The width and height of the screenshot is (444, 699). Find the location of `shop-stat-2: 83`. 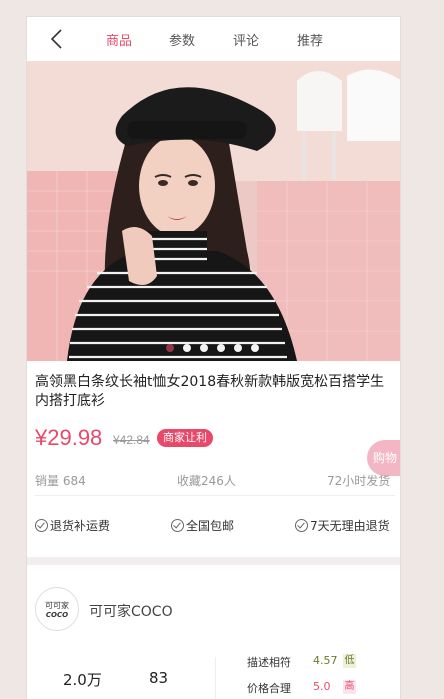

shop-stat-2: 83 is located at coordinates (159, 678).